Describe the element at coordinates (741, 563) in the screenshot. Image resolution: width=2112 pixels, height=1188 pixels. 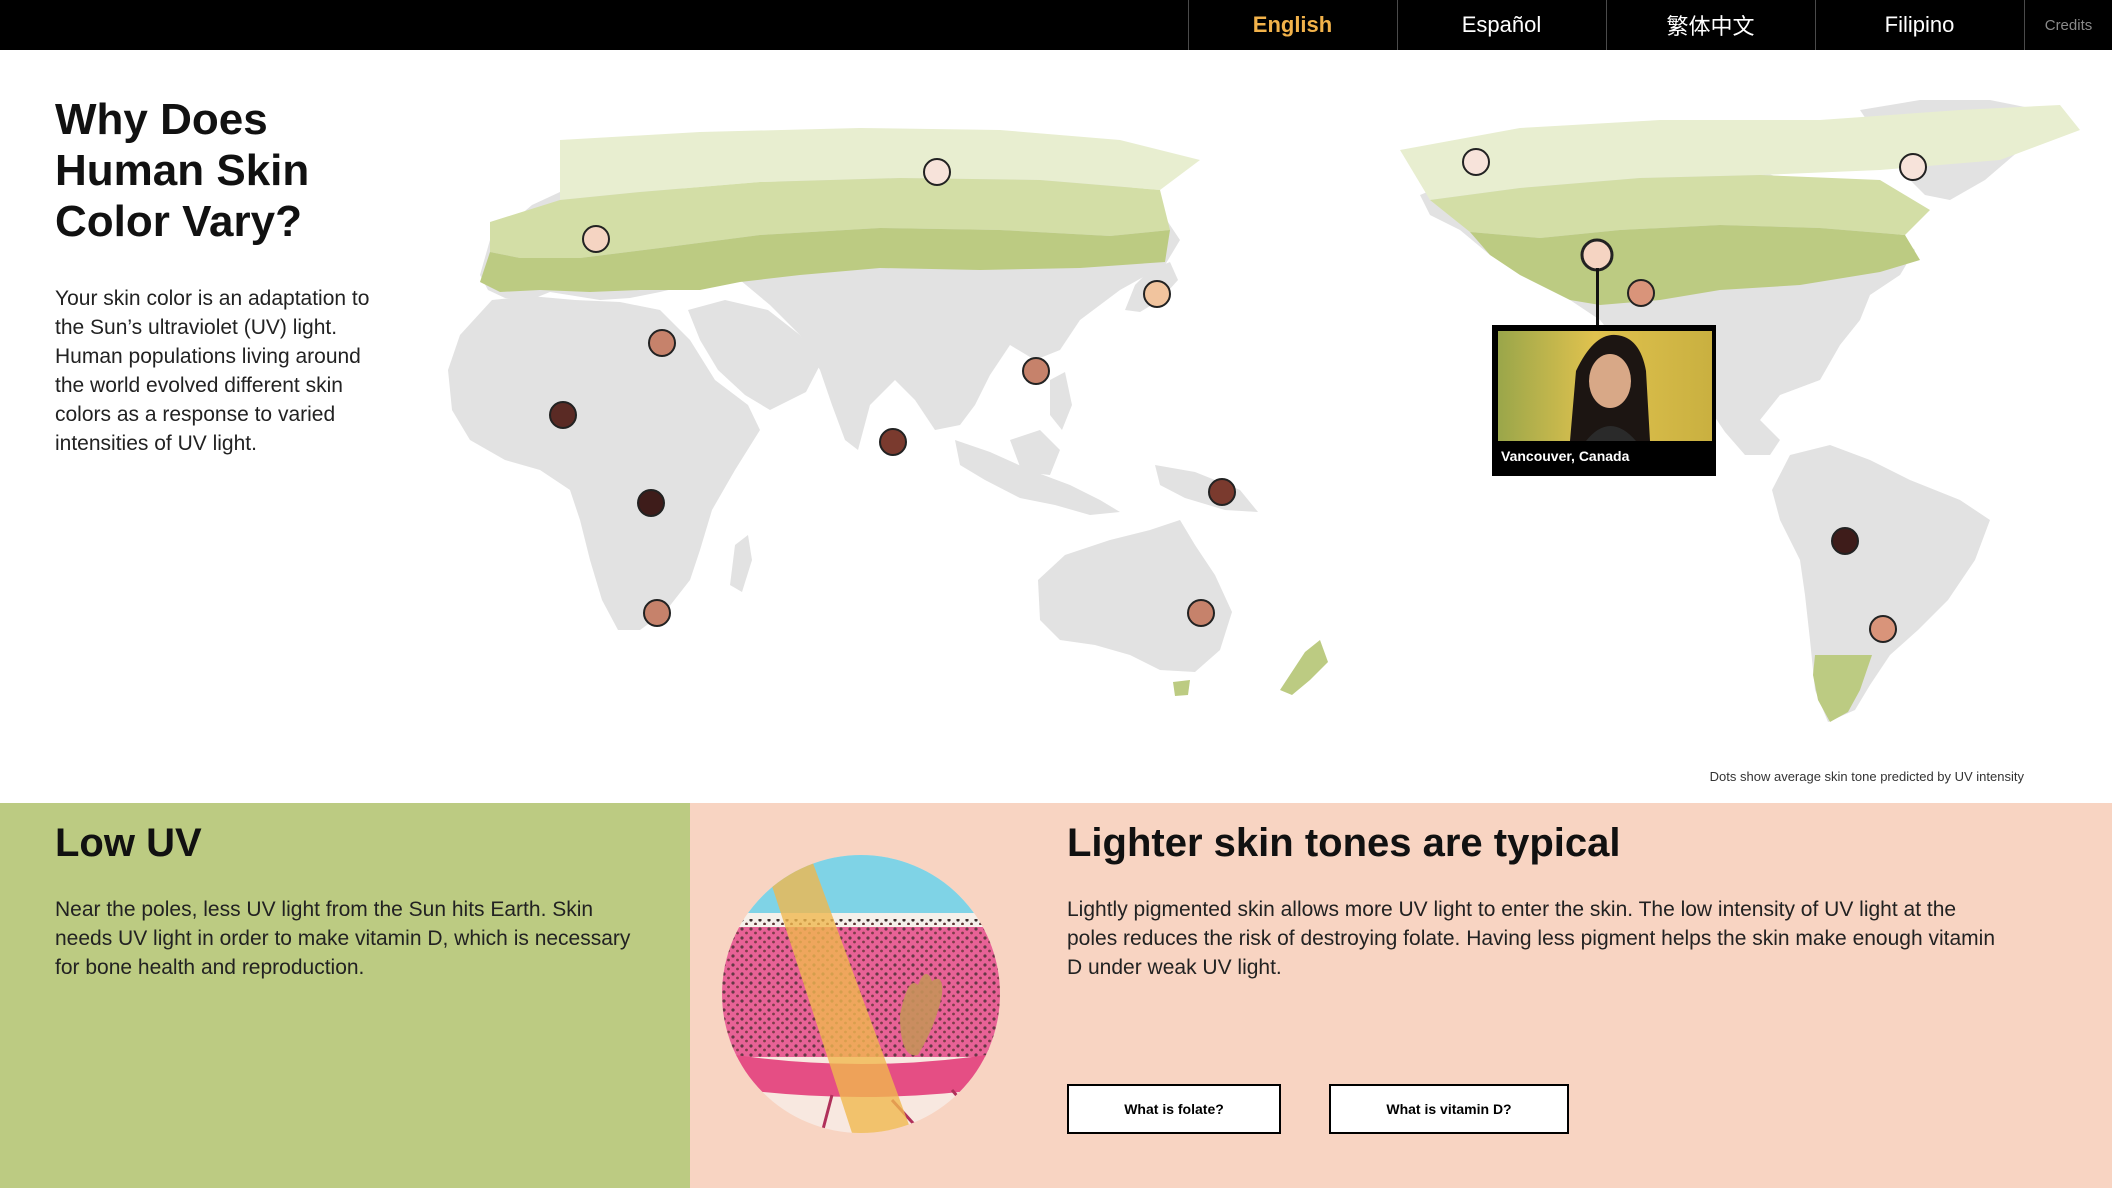
I see `land-madagascar` at that location.